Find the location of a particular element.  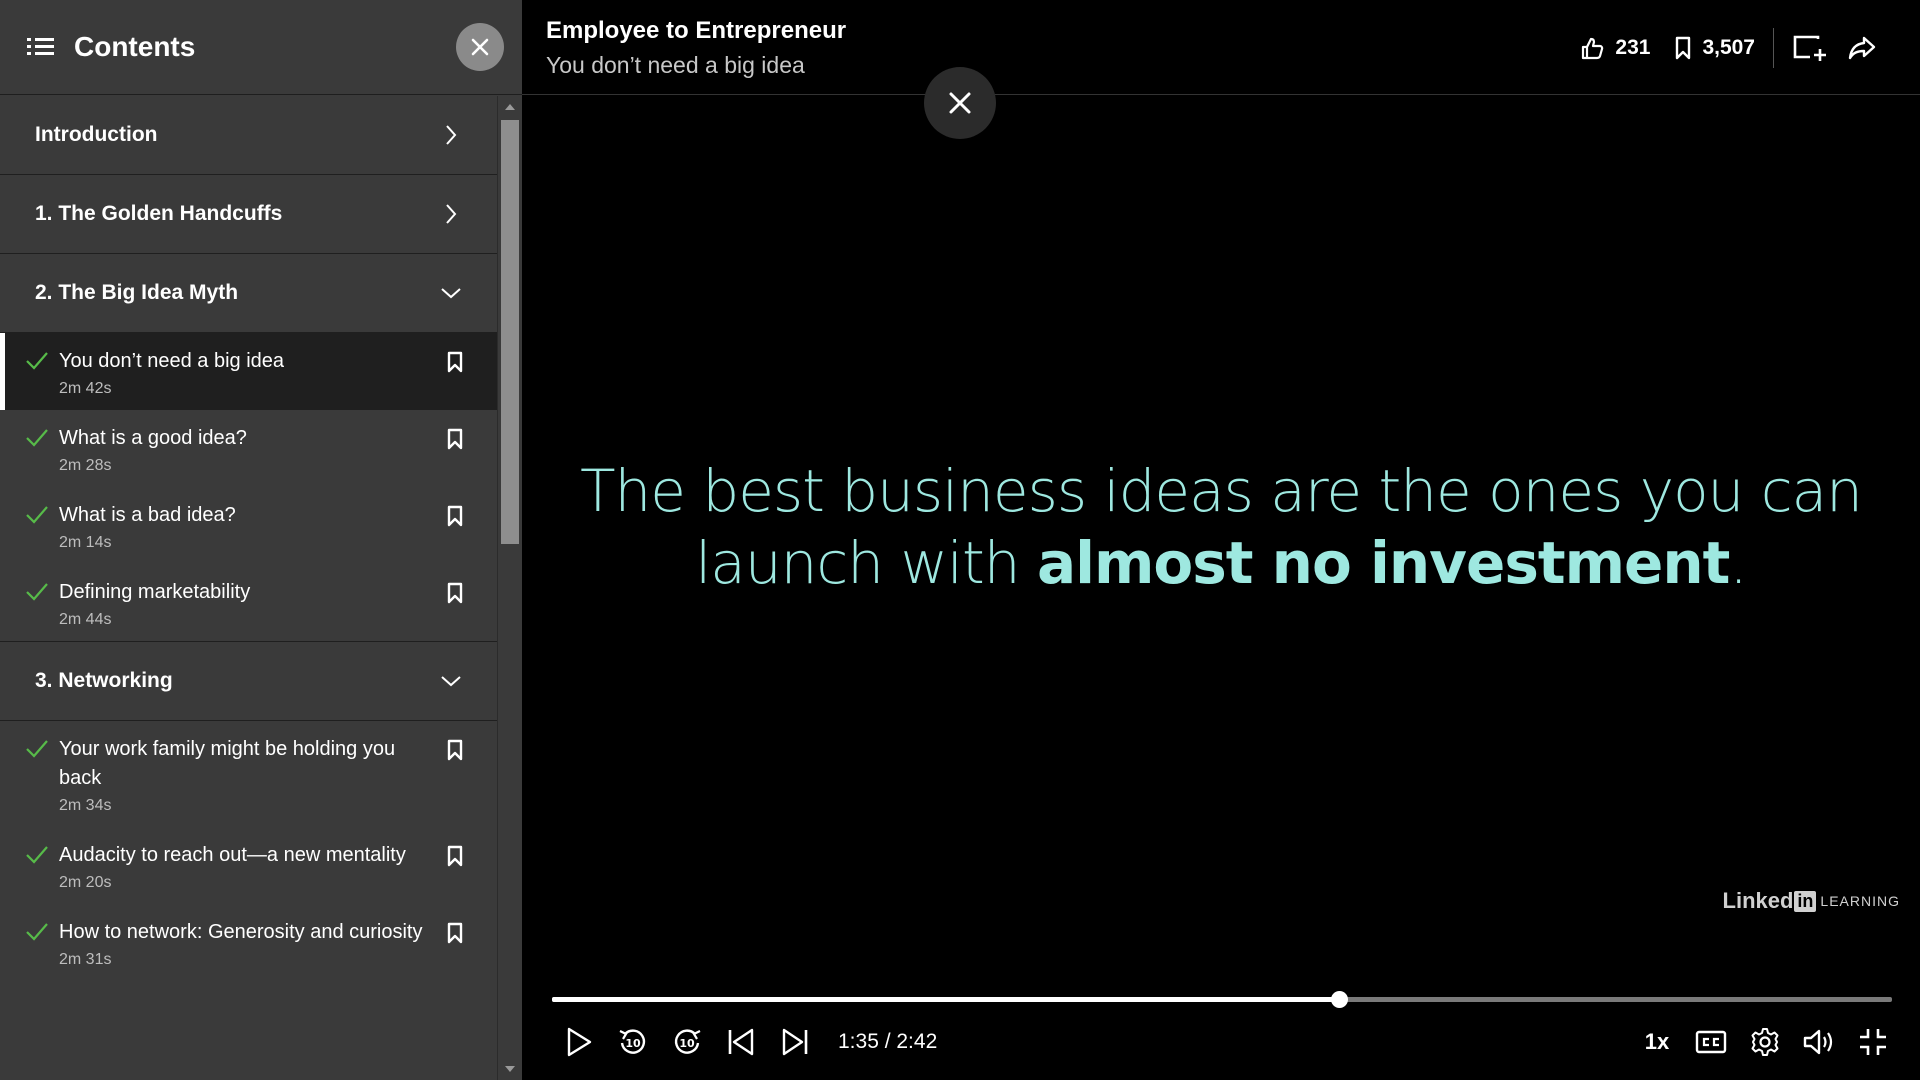

share-button is located at coordinates (1862, 48).